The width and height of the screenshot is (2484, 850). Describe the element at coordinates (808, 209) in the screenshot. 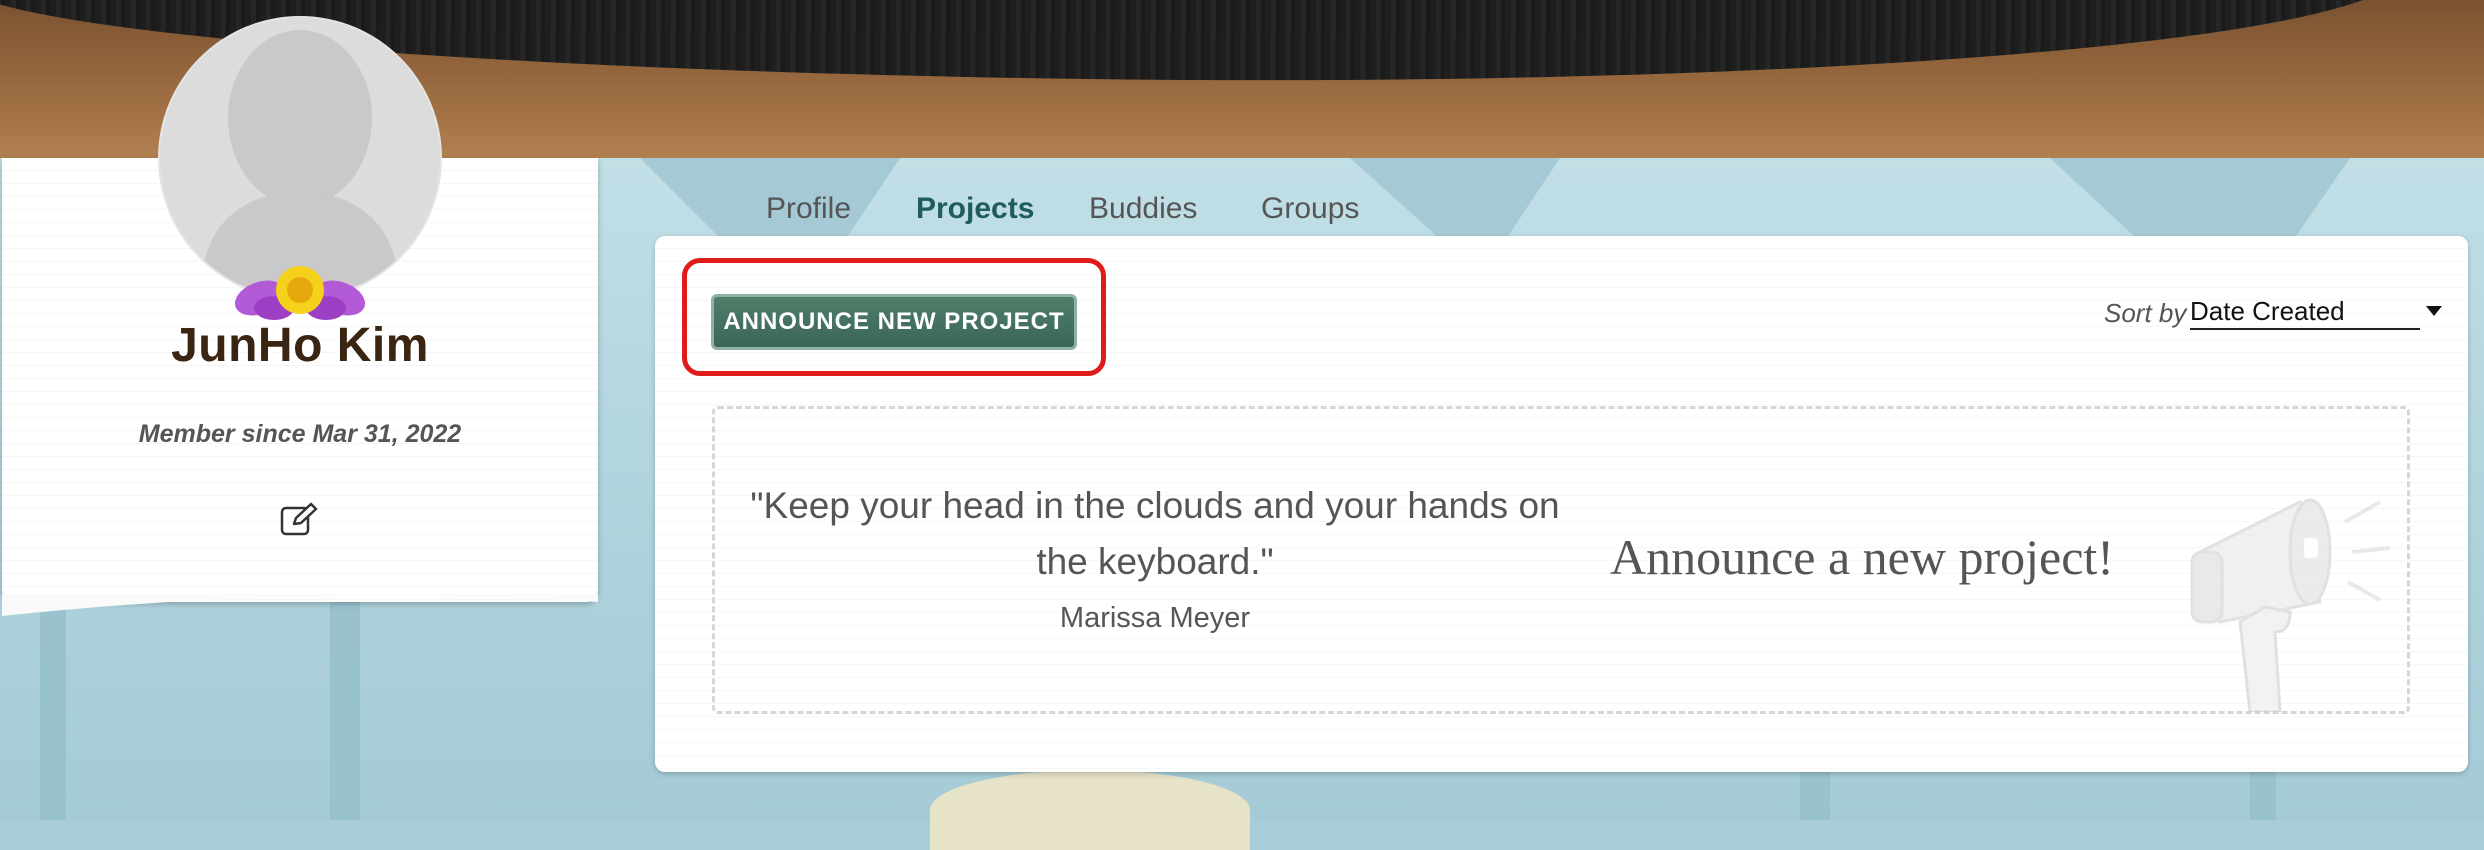

I see `tab-profile: Profile` at that location.